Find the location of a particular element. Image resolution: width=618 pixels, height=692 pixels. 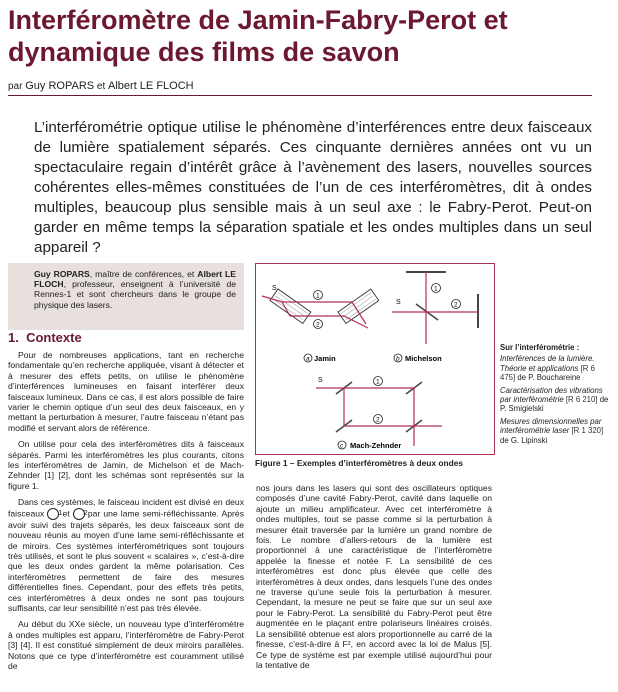

col1-p3-b: et is located at coordinates (66, 512).